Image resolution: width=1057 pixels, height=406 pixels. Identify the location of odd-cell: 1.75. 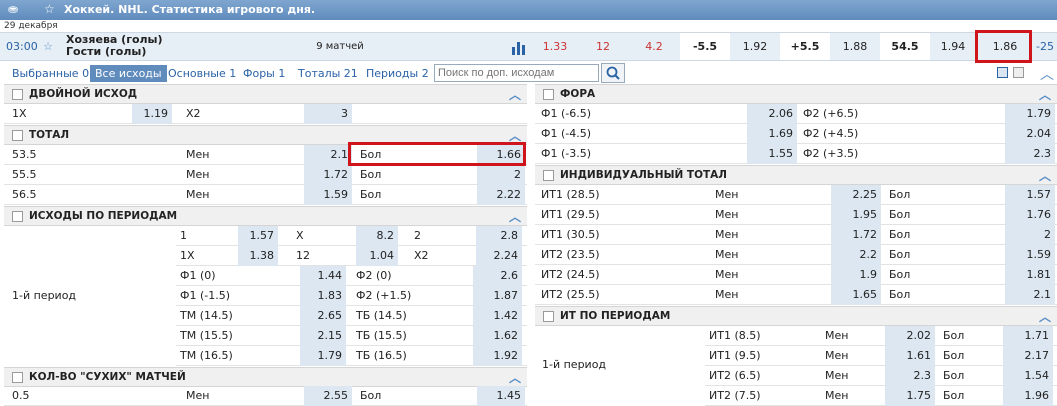
(910, 396).